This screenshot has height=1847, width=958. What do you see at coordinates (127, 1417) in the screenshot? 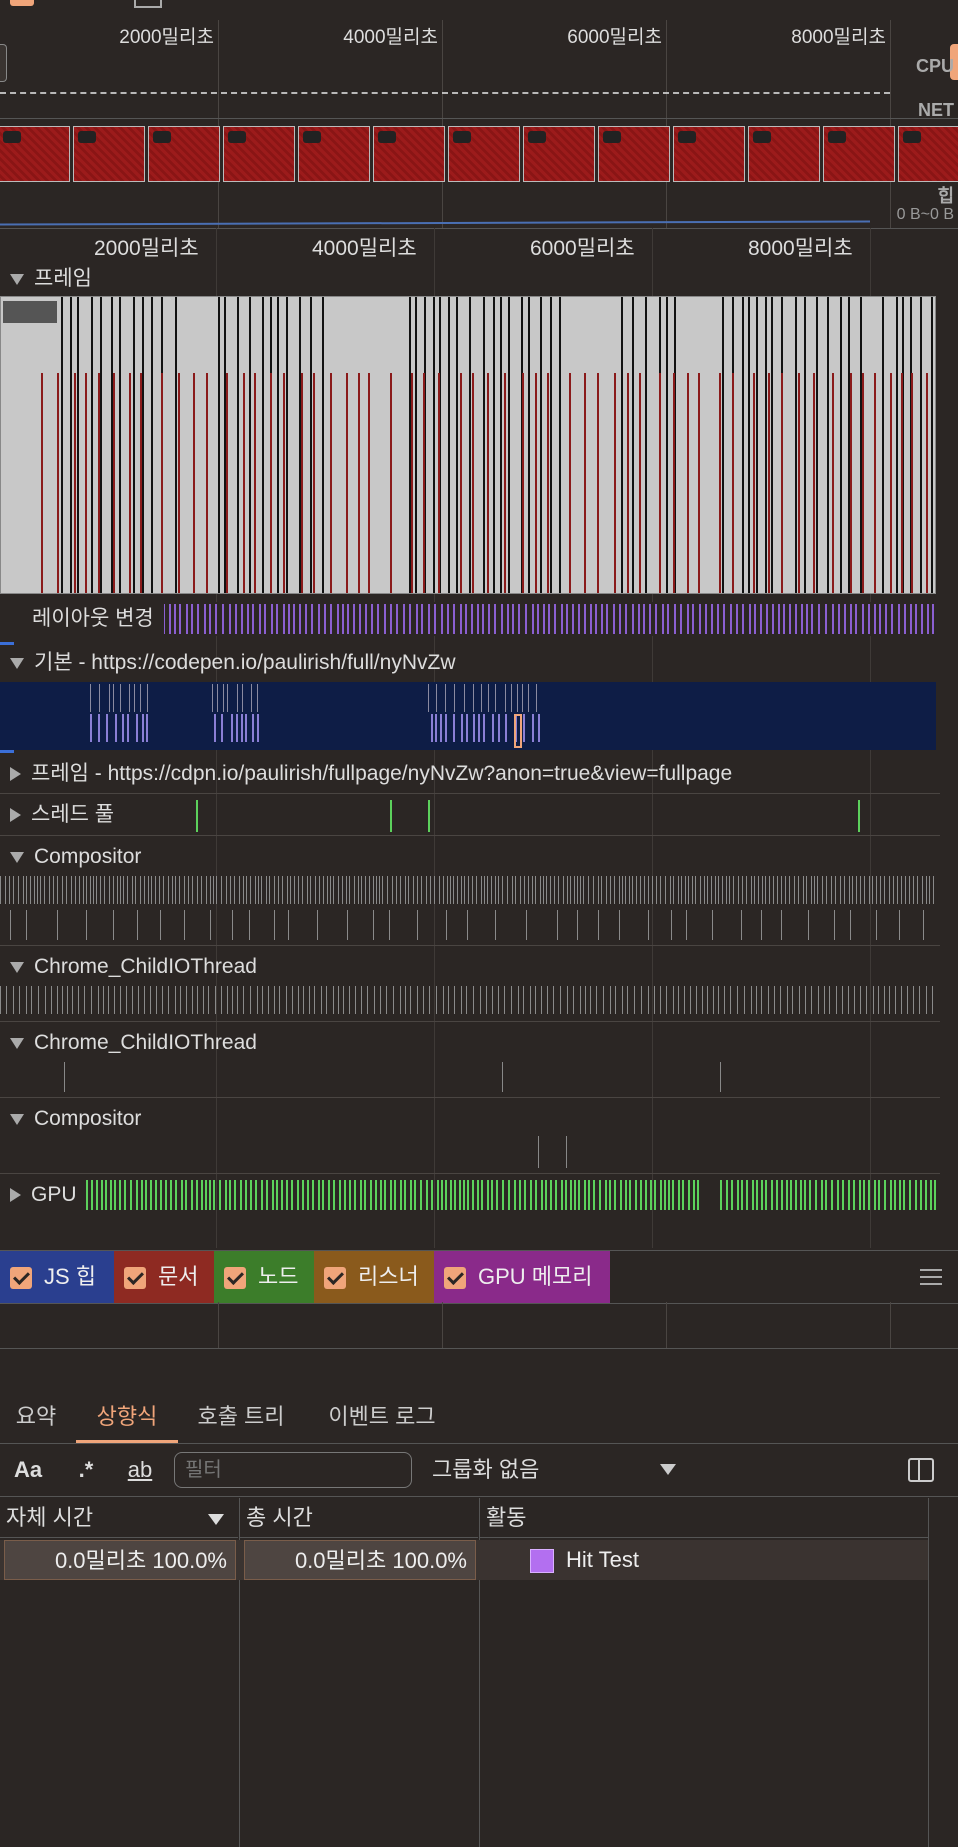
I see `tab-bottom-up: 상향식` at bounding box center [127, 1417].